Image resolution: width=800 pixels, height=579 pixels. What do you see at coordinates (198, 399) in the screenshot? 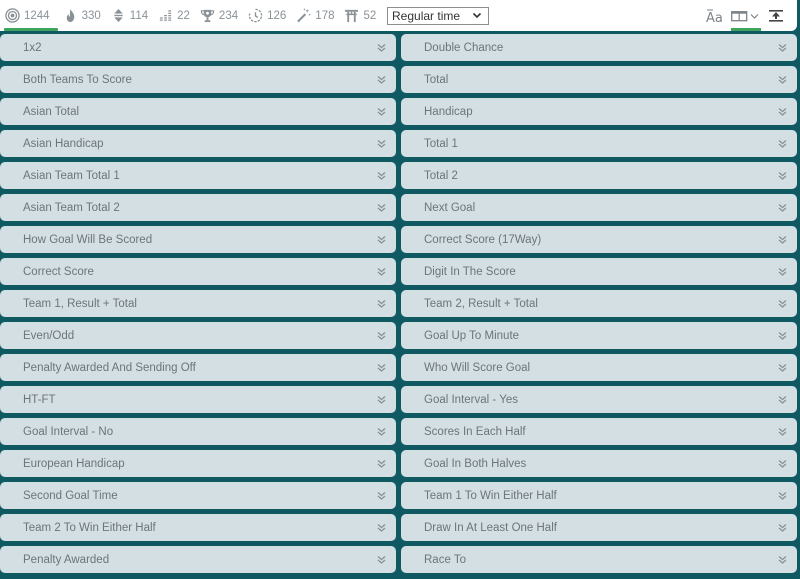
I see `market-row: HT-FT` at bounding box center [198, 399].